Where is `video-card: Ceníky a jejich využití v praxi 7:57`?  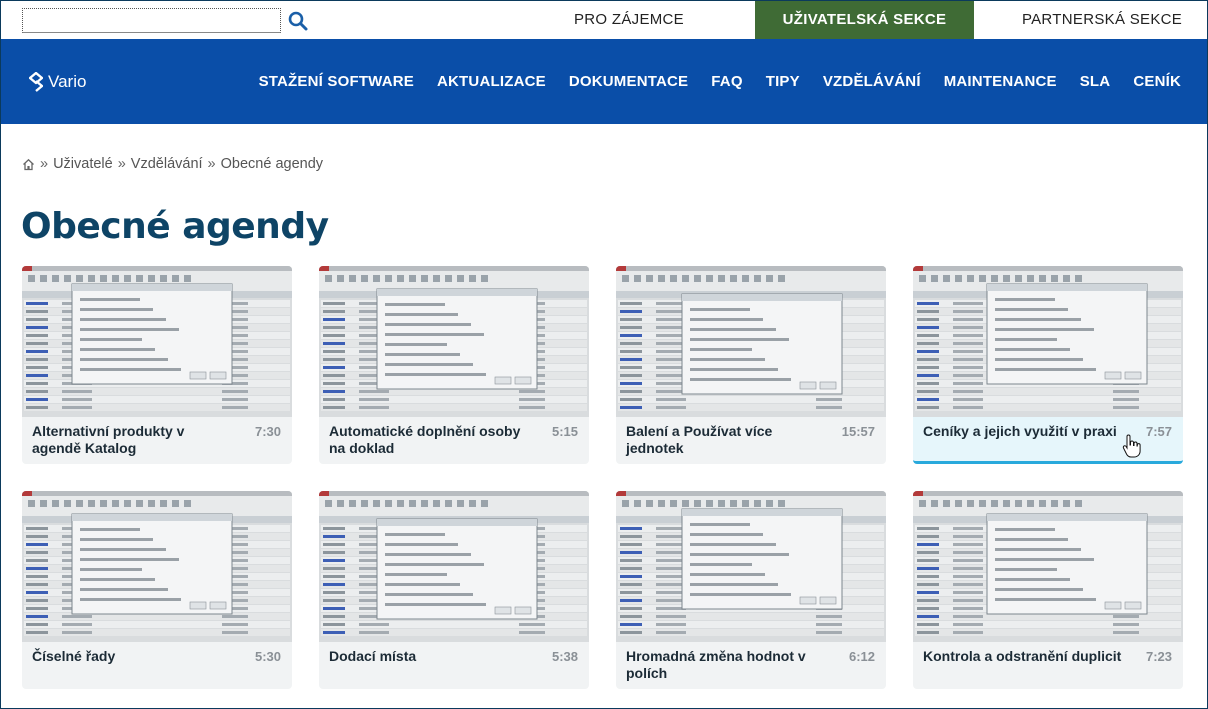
video-card: Ceníky a jejich využití v praxi 7:57 is located at coordinates (1048, 365).